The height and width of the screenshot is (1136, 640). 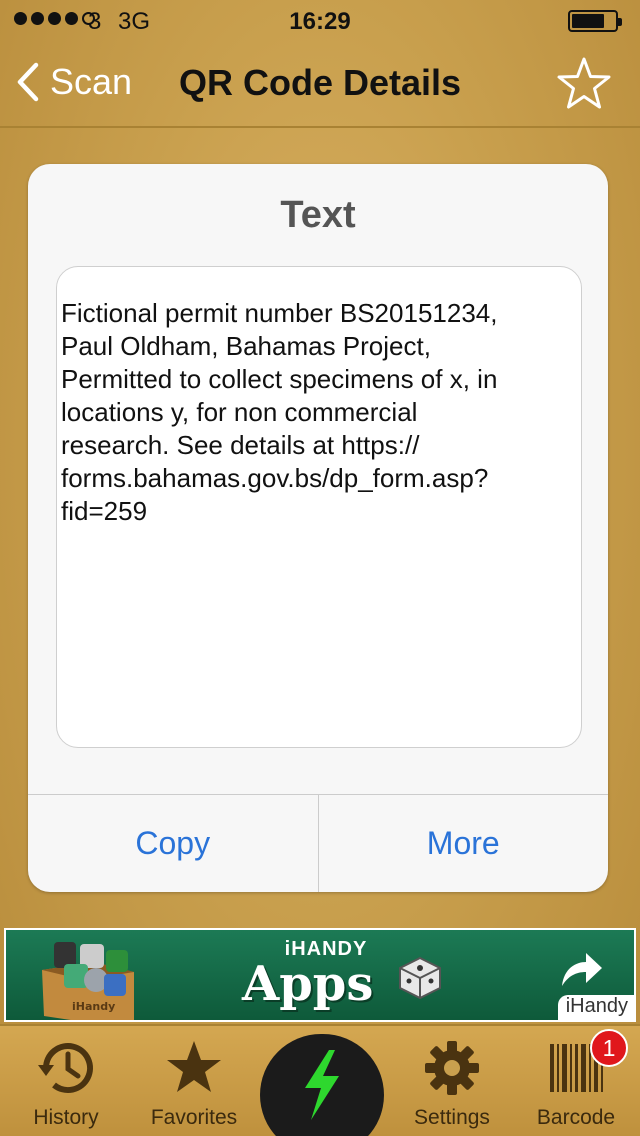 I want to click on ad-title: Apps, so click(x=308, y=984).